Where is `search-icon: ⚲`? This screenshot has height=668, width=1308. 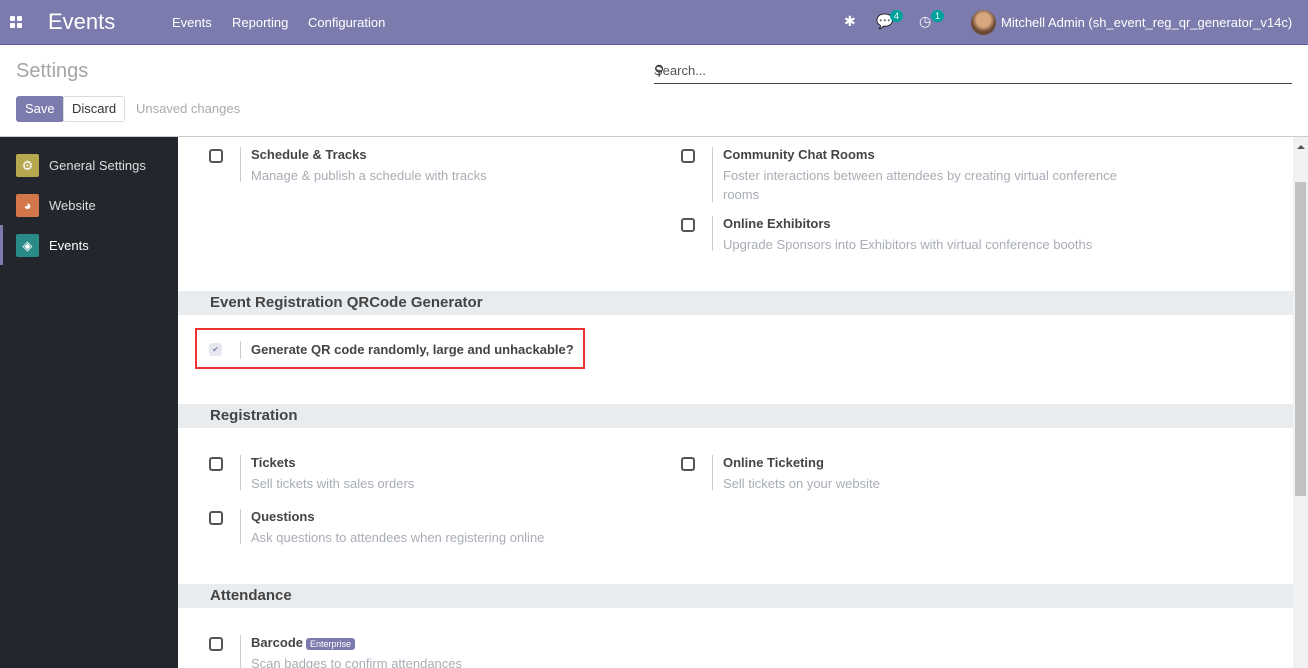
search-icon: ⚲ is located at coordinates (973, 70).